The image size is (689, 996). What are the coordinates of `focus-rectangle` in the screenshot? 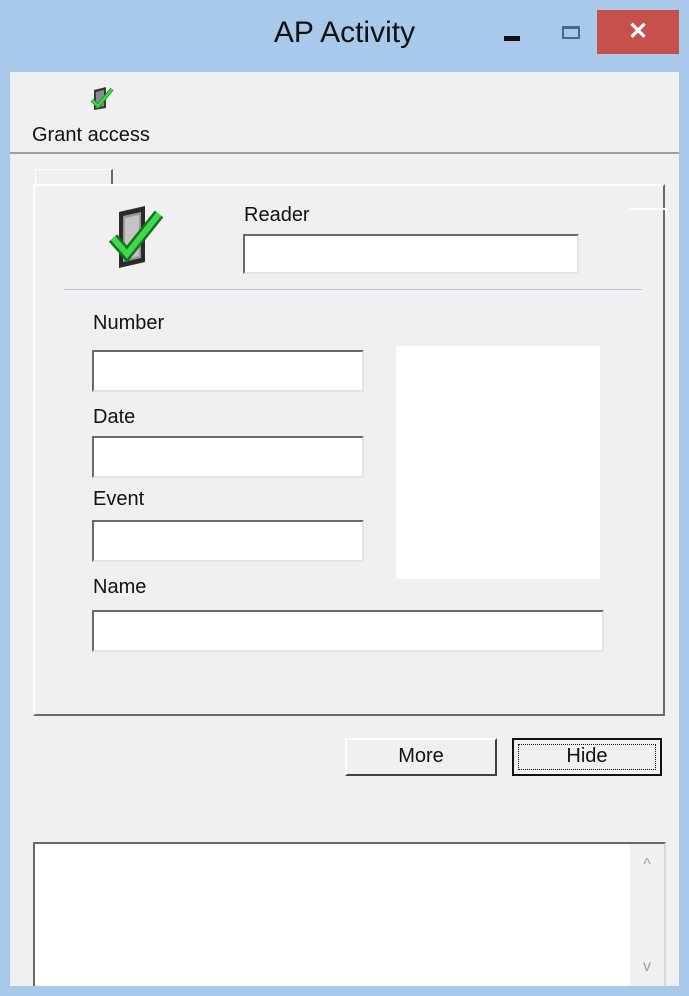 It's located at (587, 757).